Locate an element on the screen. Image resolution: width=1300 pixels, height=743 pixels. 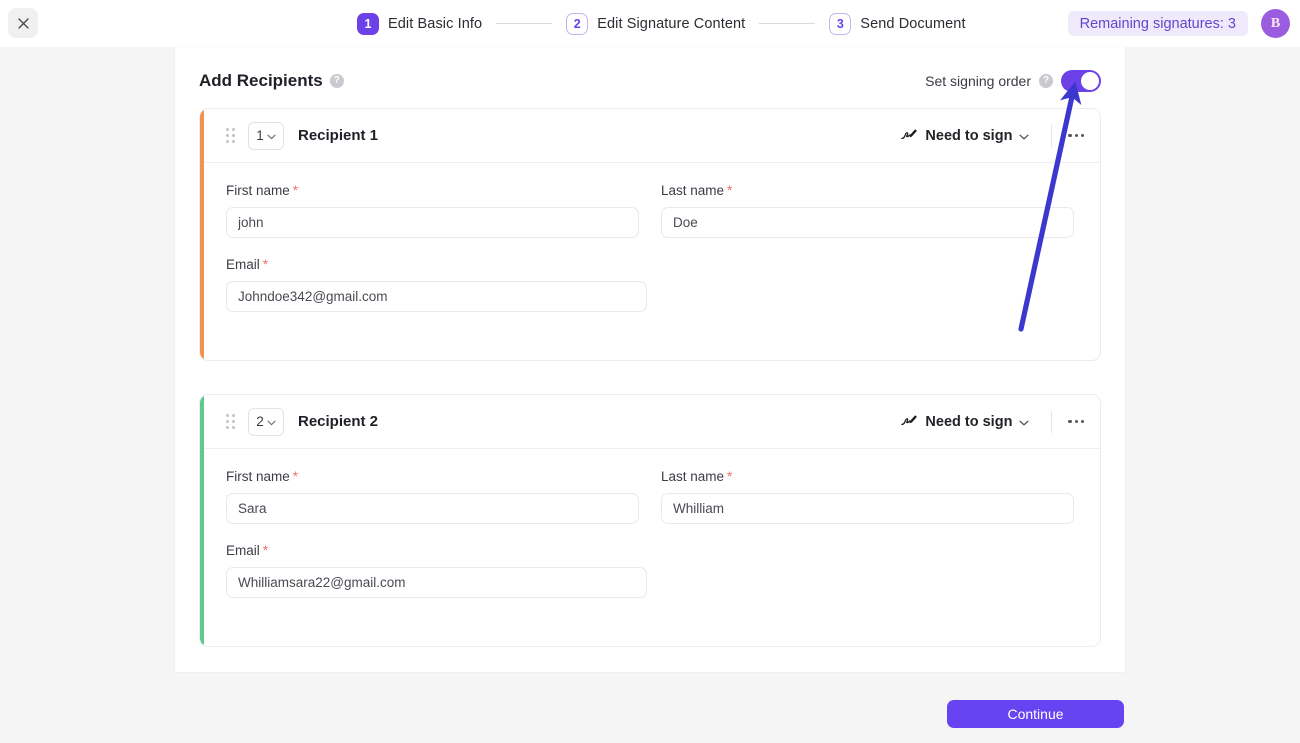
recipient-2-header-left: 2 Recipient 2 is located at coordinates (302, 421).